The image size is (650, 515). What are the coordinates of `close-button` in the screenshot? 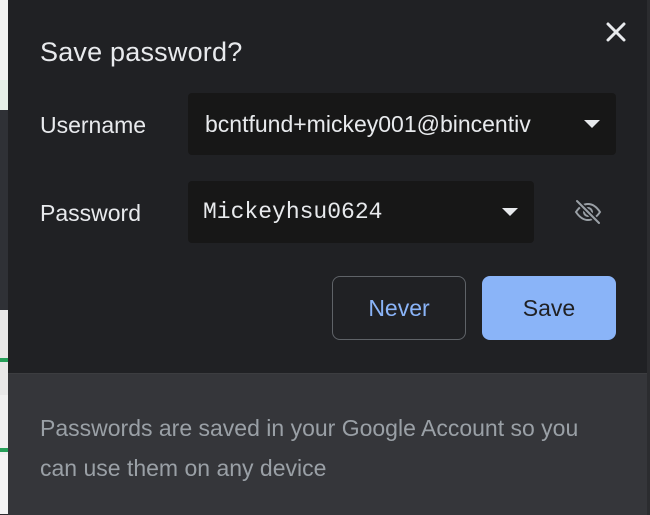 It's located at (616, 32).